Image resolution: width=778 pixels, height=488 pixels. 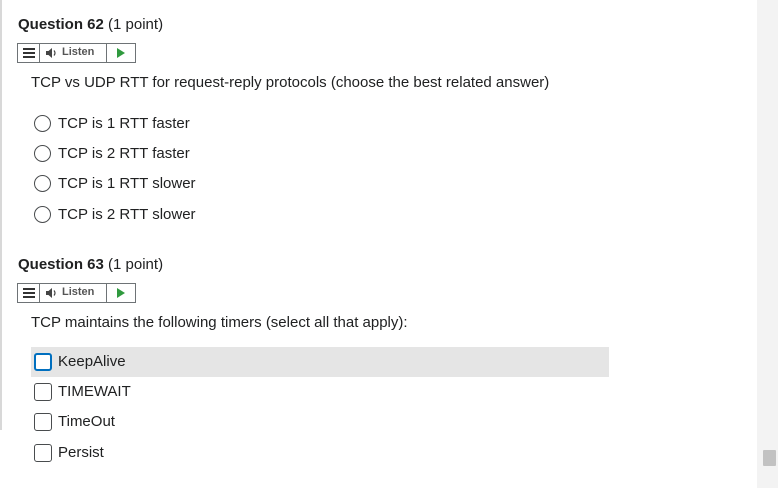 I want to click on answer-option: KeepAlive, so click(x=320, y=362).